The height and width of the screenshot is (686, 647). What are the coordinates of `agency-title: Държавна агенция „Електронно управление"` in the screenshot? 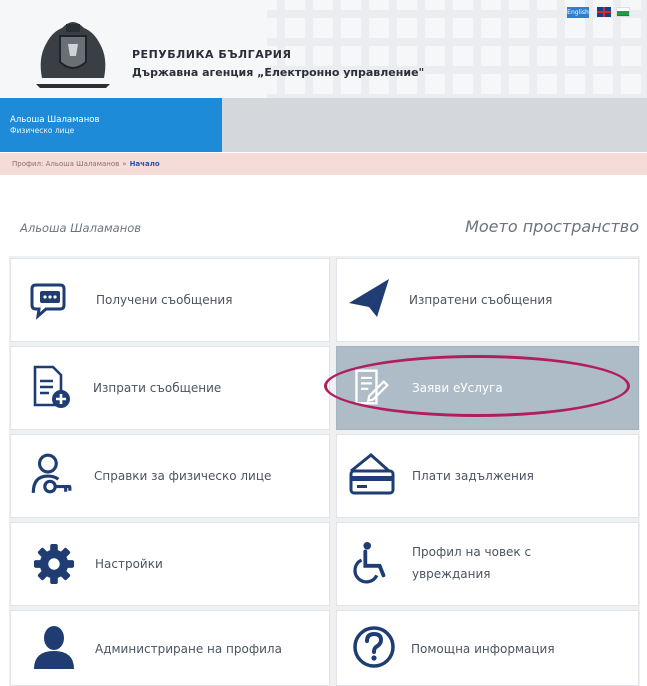 It's located at (278, 72).